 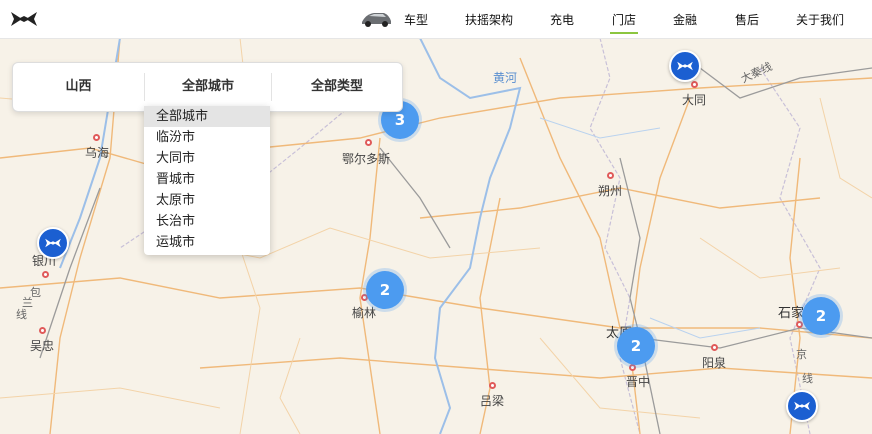 I want to click on city-label-eerduosi: 鄂尔多斯, so click(x=366, y=159).